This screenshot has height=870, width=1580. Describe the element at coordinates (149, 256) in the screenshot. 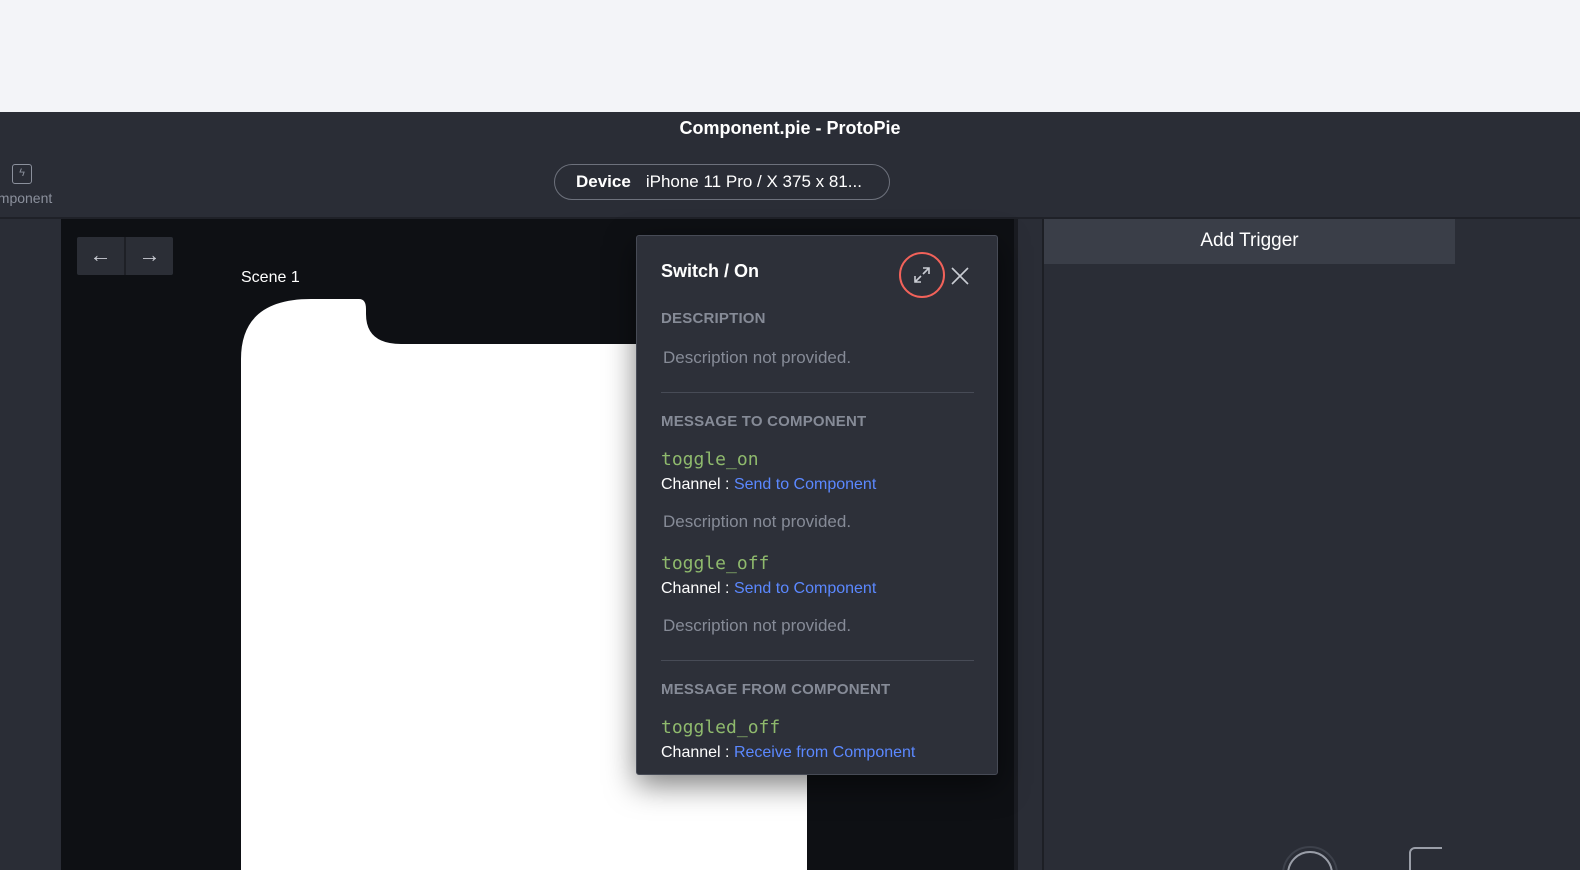

I see `forward-arrow-icon: →` at that location.